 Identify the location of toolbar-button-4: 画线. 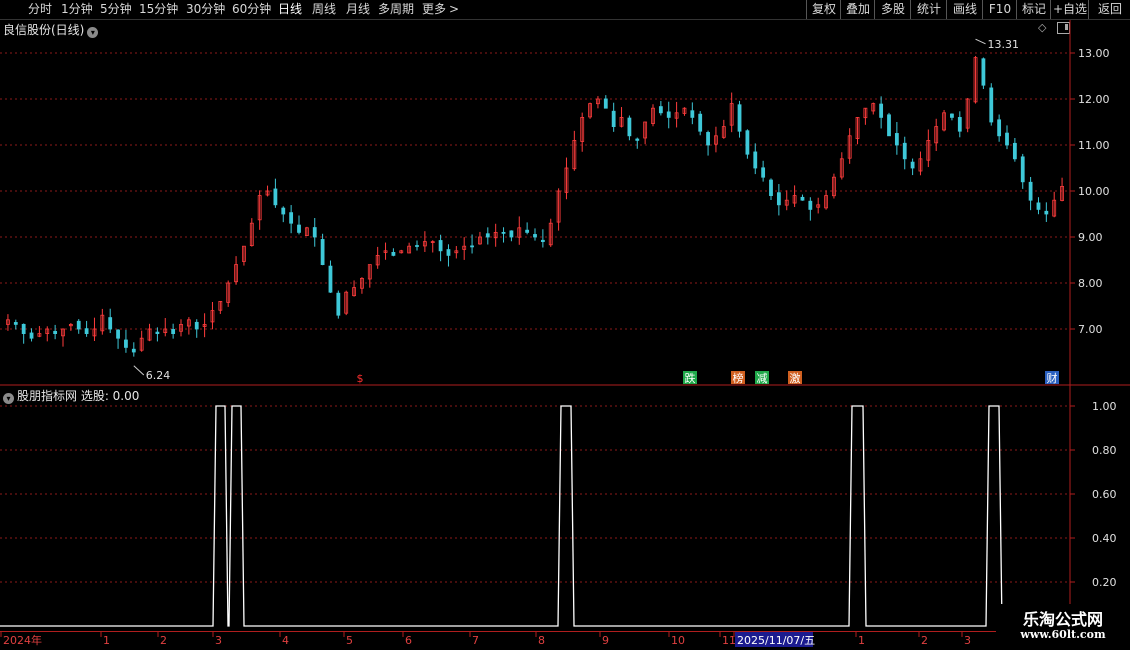
(964, 9).